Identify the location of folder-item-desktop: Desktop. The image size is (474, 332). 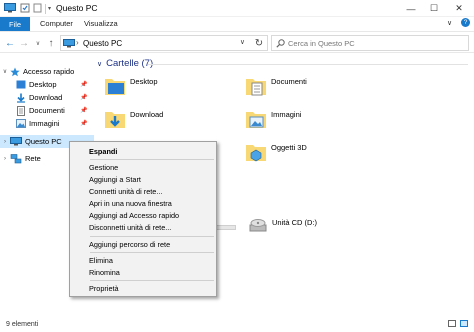
(131, 86).